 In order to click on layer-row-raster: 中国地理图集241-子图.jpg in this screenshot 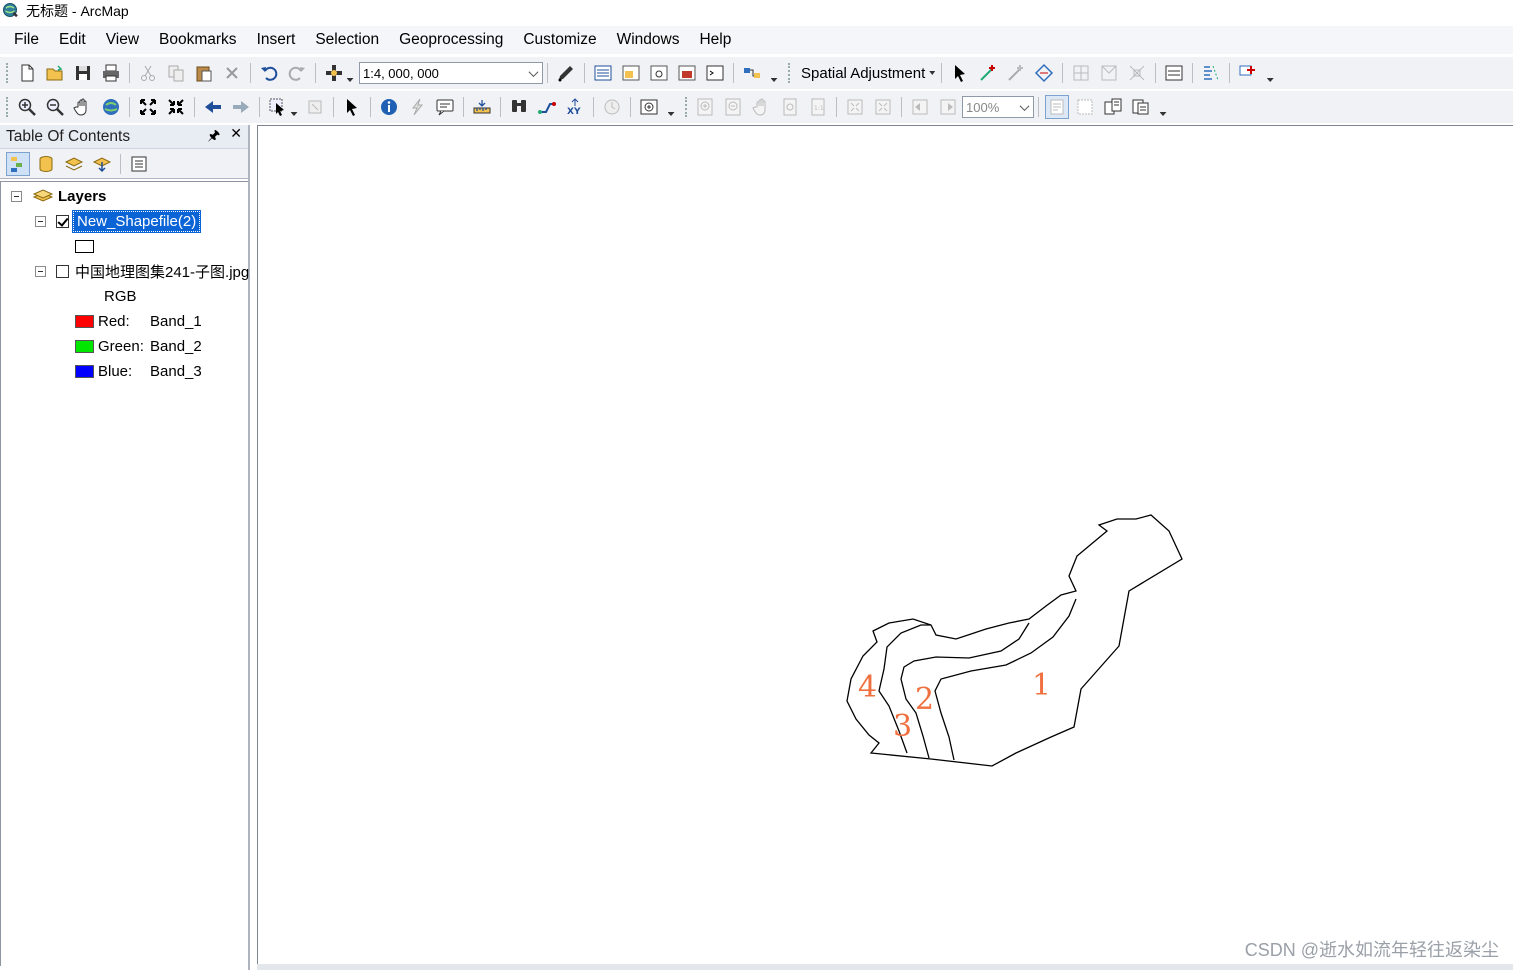, I will do `click(142, 271)`.